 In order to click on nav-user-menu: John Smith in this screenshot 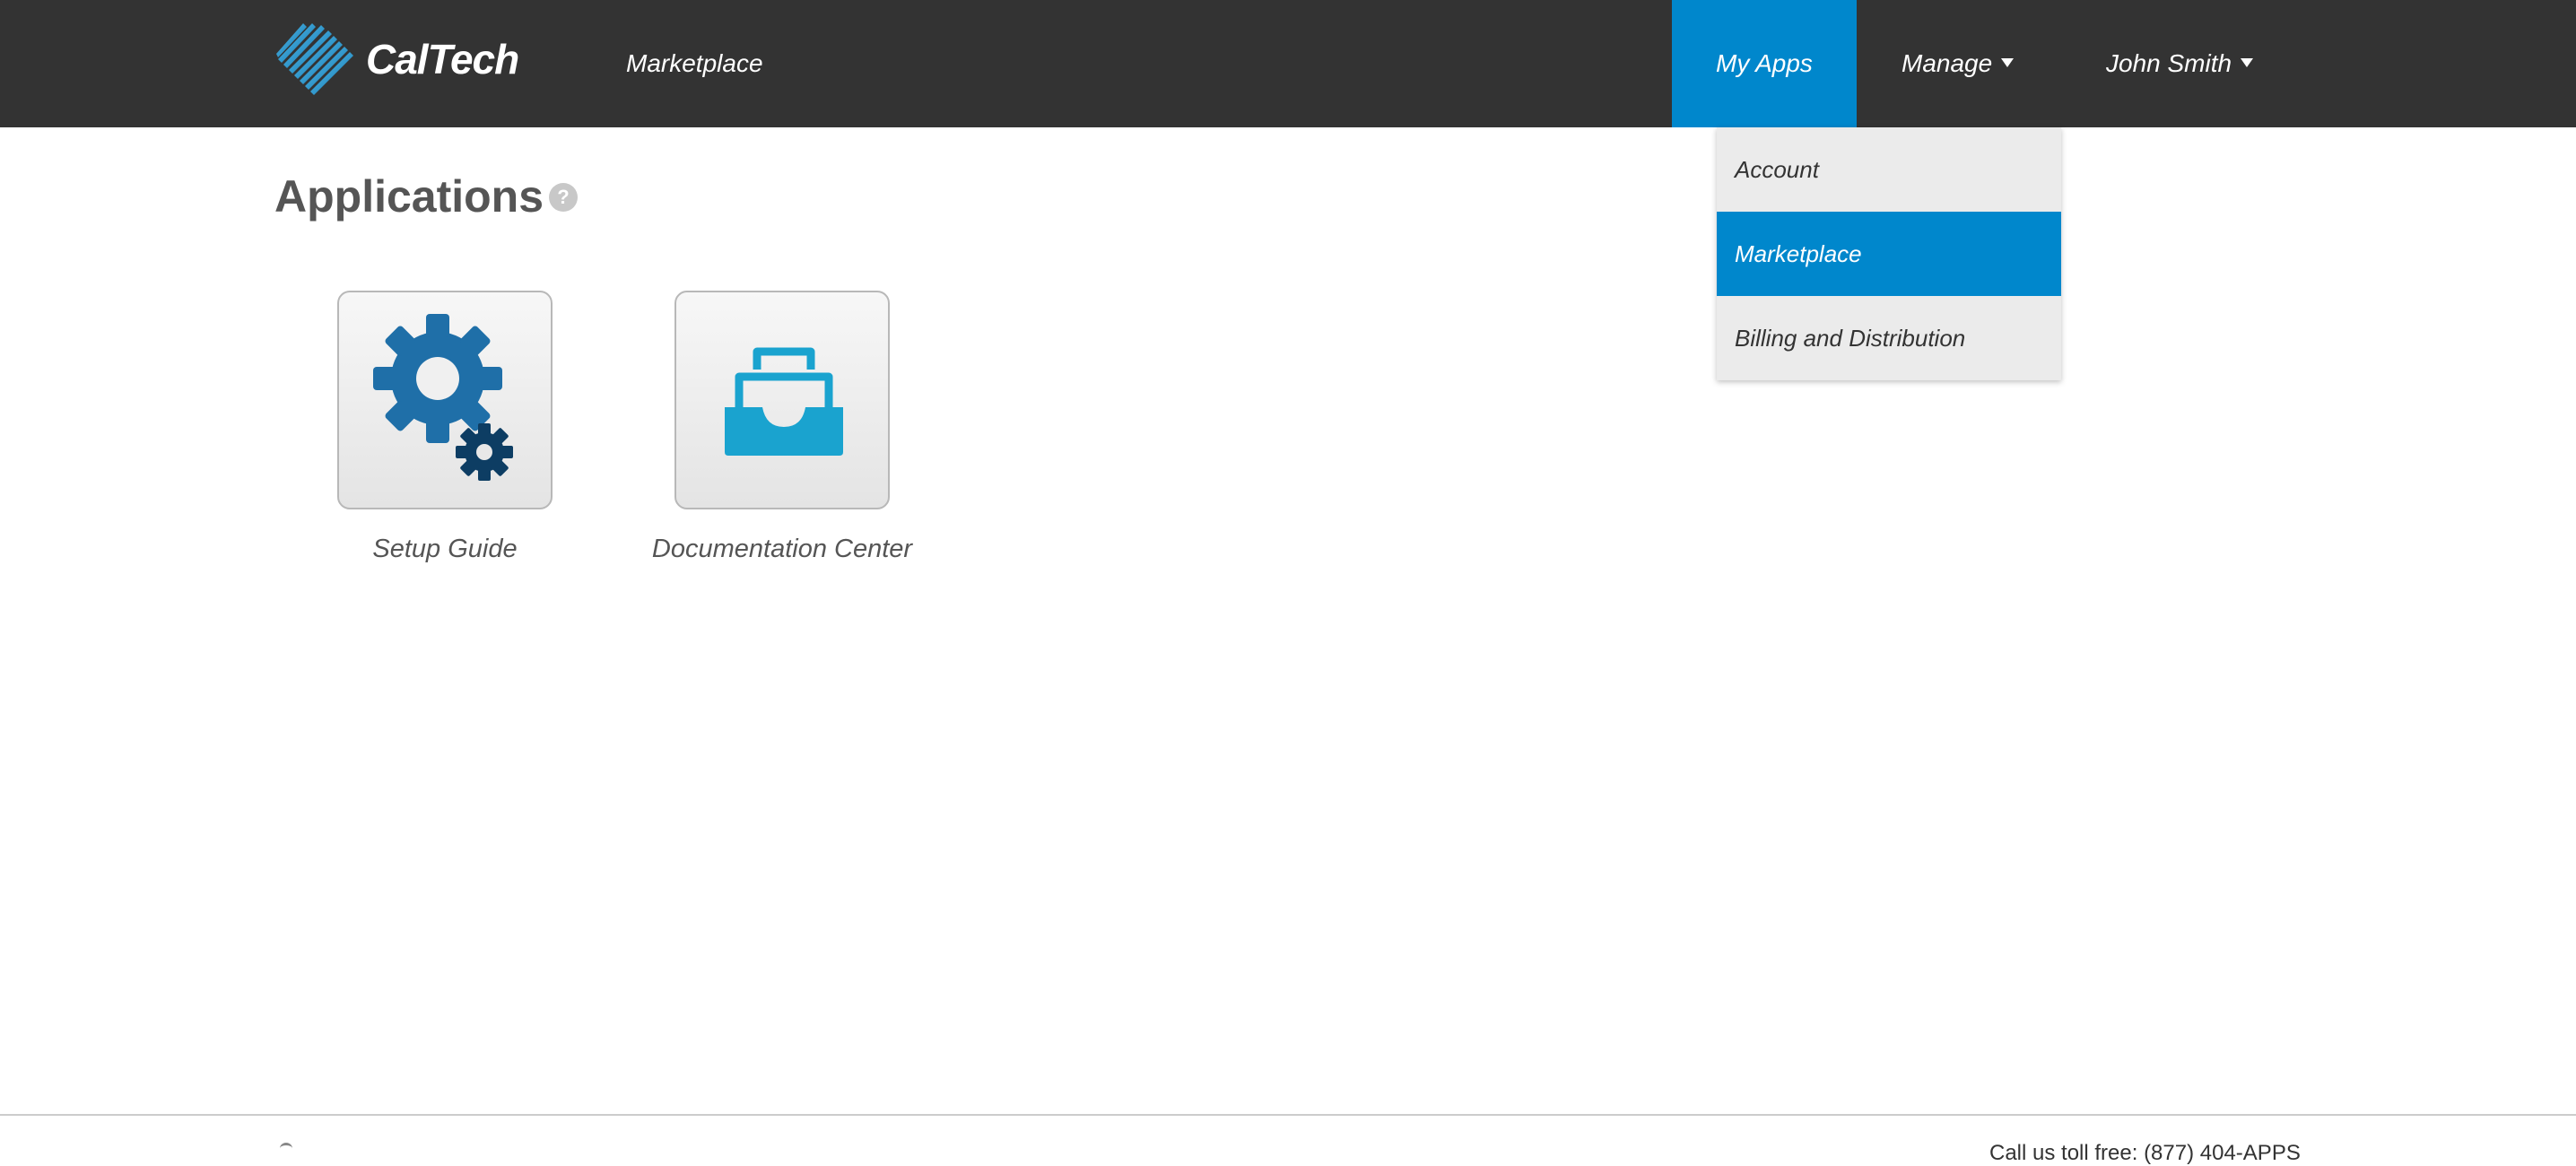, I will do `click(2180, 63)`.